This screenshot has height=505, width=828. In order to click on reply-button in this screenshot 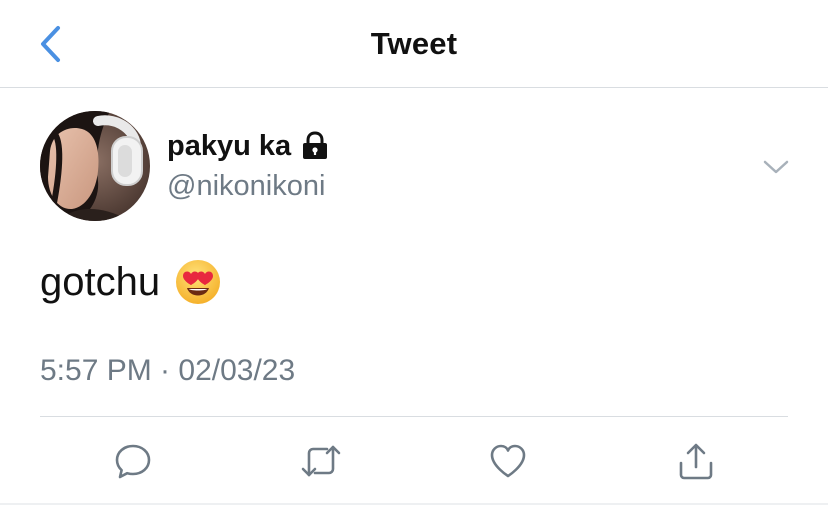, I will do `click(133, 461)`.